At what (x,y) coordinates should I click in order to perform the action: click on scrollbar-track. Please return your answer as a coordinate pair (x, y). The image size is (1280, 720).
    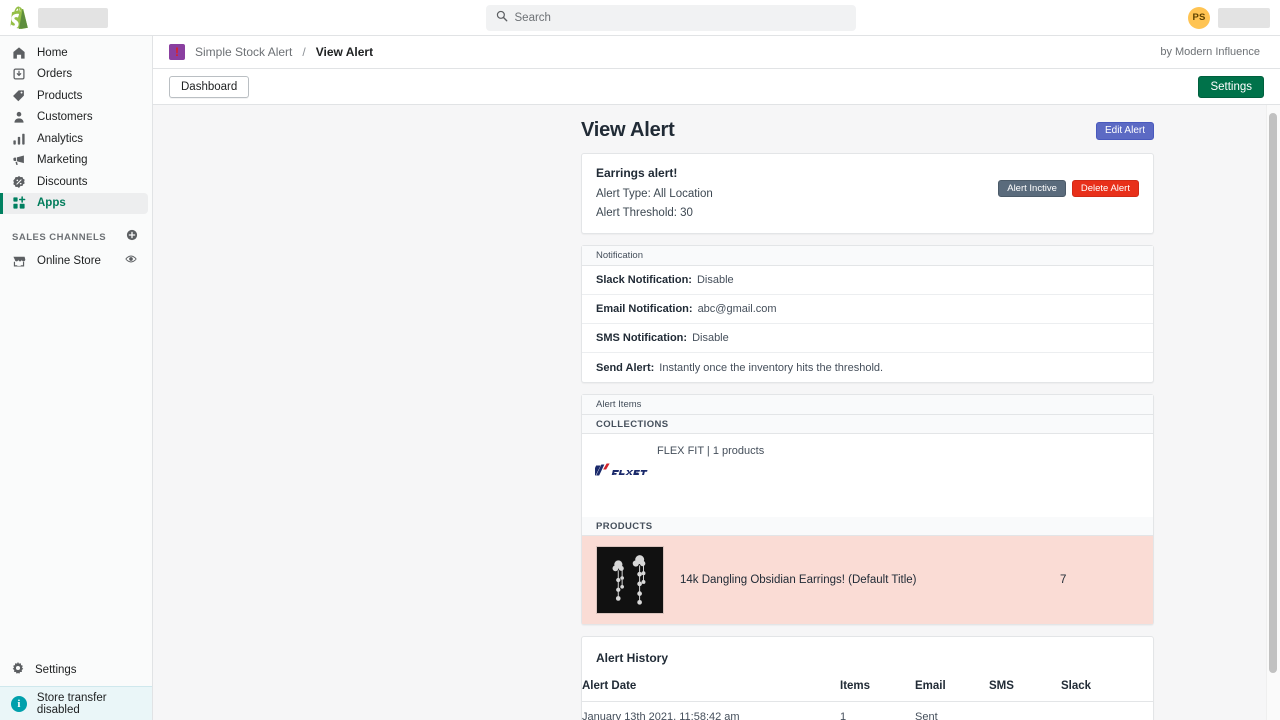
    Looking at the image, I should click on (1273, 412).